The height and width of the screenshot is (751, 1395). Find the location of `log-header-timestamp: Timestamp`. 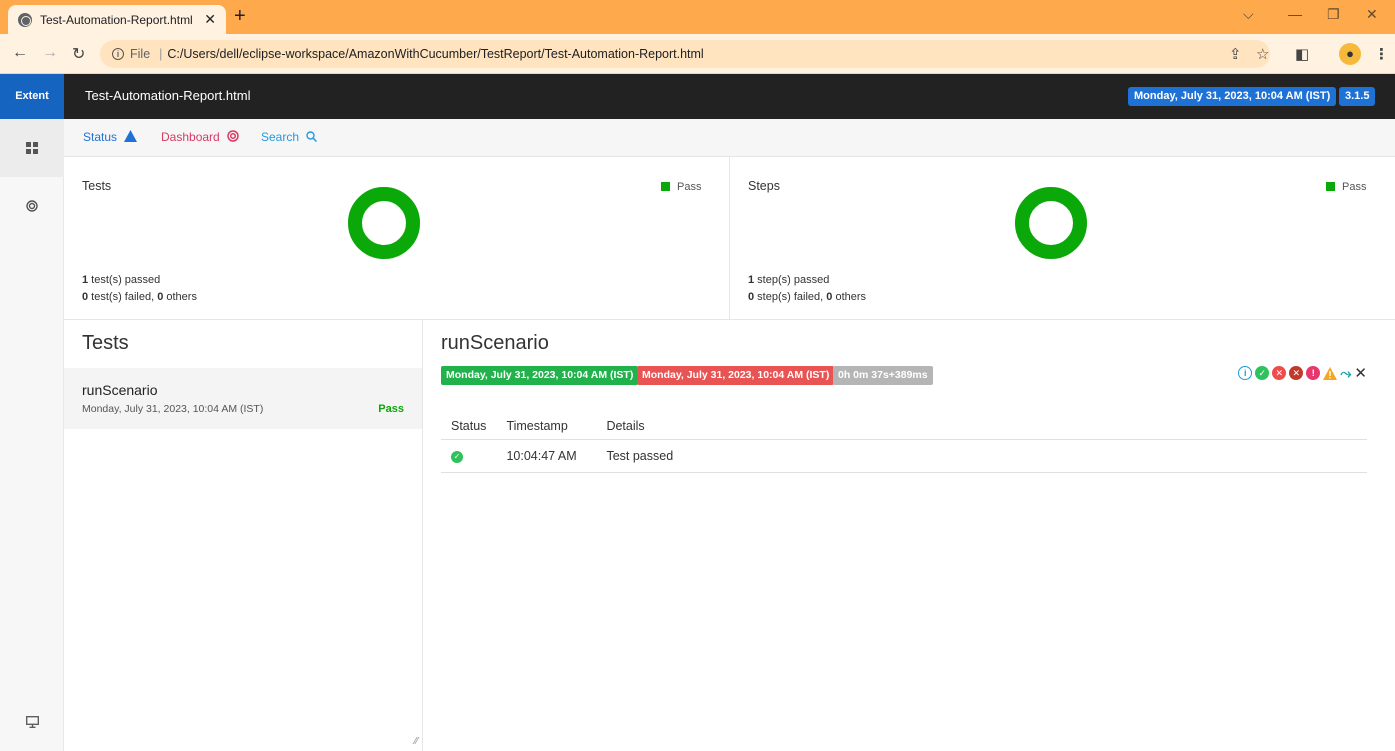

log-header-timestamp: Timestamp is located at coordinates (546, 427).